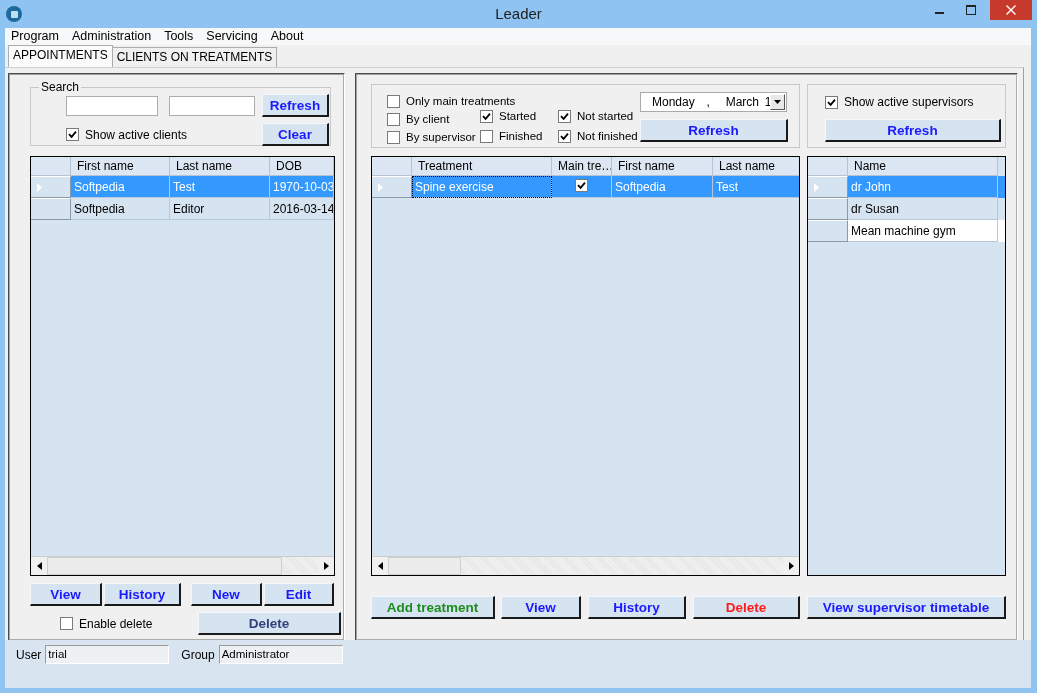 This screenshot has height=693, width=1037. Describe the element at coordinates (295, 134) in the screenshot. I see `clear-button: Clear` at that location.